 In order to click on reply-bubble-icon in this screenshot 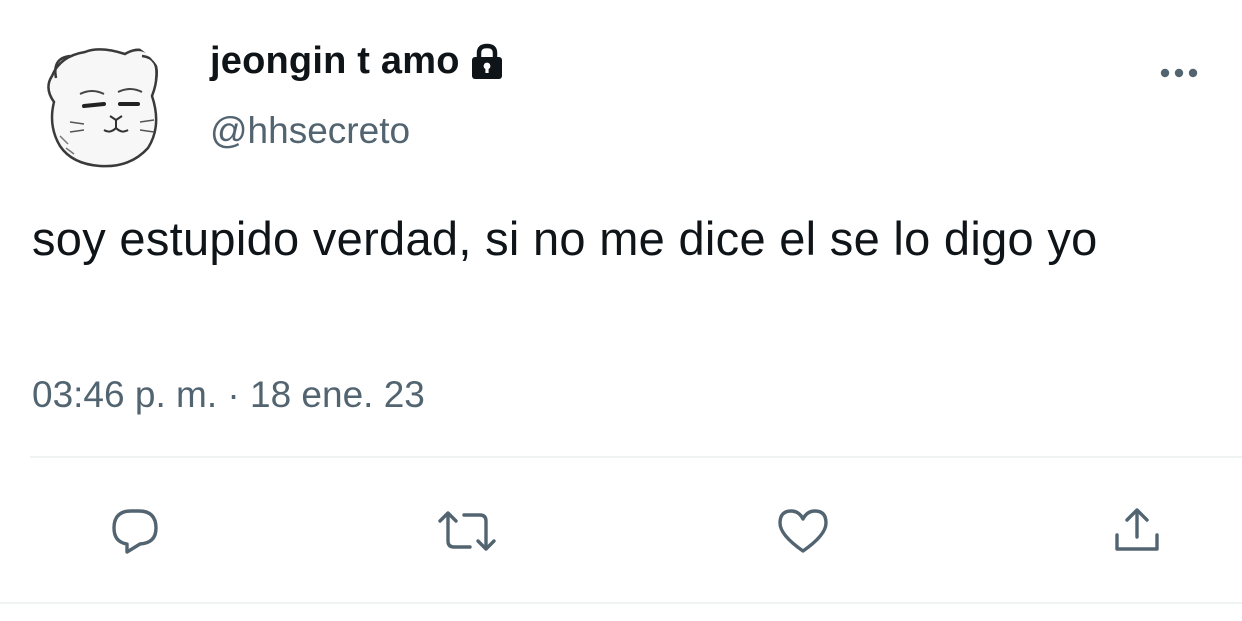, I will do `click(135, 531)`.